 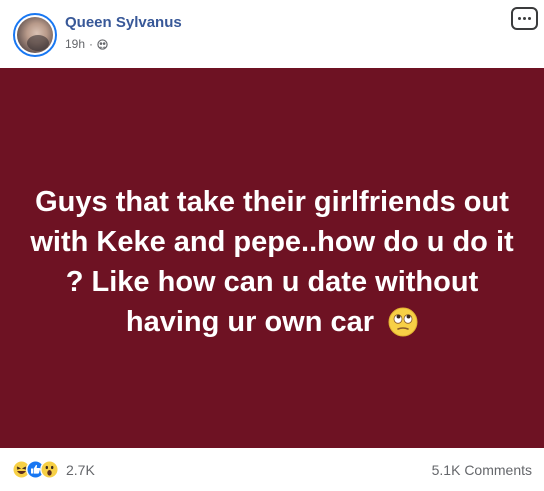 What do you see at coordinates (272, 469) in the screenshot?
I see `post-footer: 2.7K 5.1K Comments` at bounding box center [272, 469].